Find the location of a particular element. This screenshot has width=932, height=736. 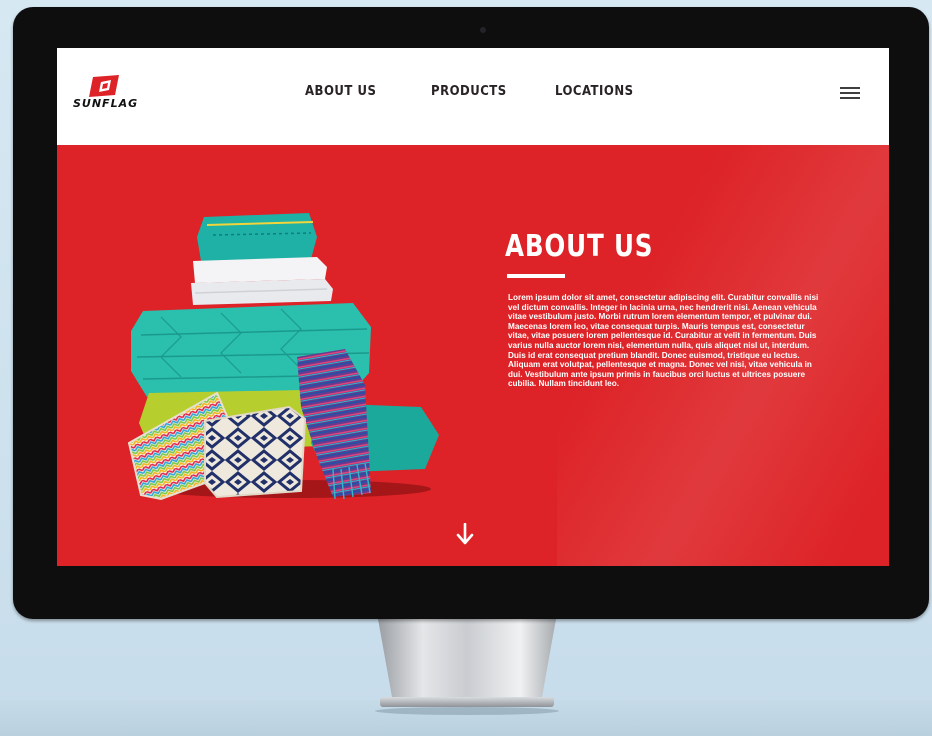

camera-icon is located at coordinates (483, 30).